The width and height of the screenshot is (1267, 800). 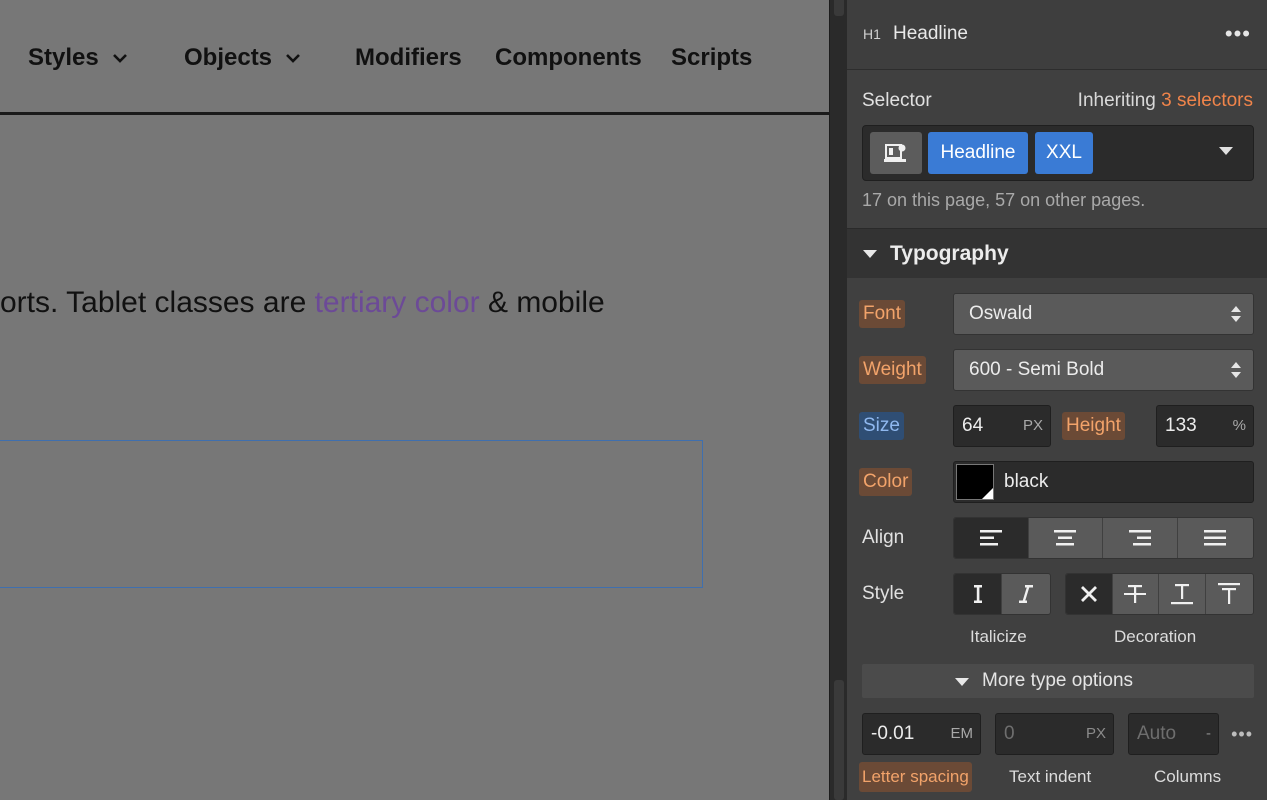 What do you see at coordinates (870, 254) in the screenshot?
I see `collapse-triangle-icon` at bounding box center [870, 254].